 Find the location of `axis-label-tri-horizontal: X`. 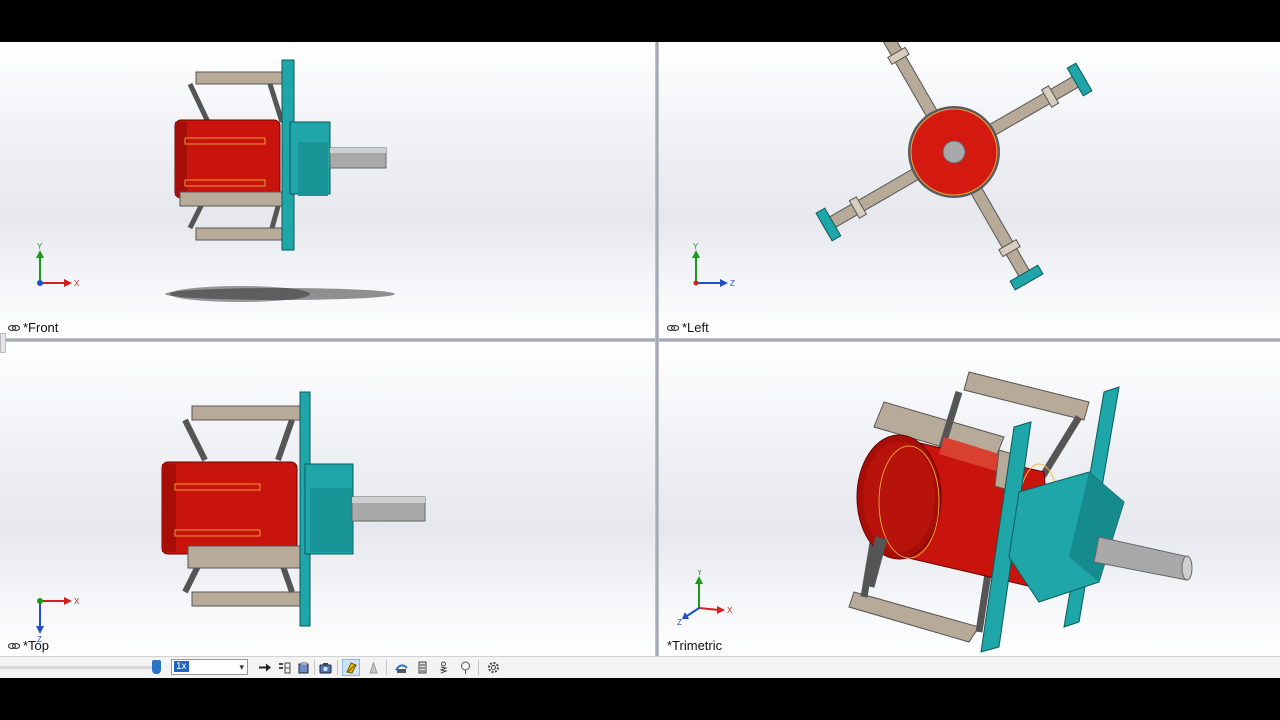

axis-label-tri-horizontal: X is located at coordinates (730, 610).